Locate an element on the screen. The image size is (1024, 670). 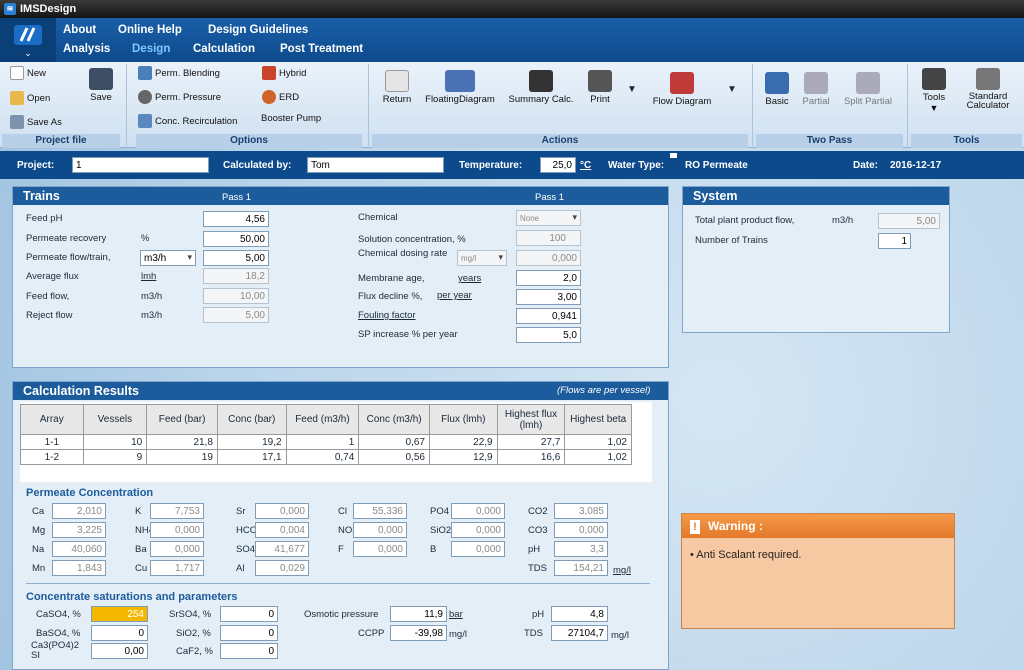
permeate-label: SO4 is located at coordinates (246, 549).